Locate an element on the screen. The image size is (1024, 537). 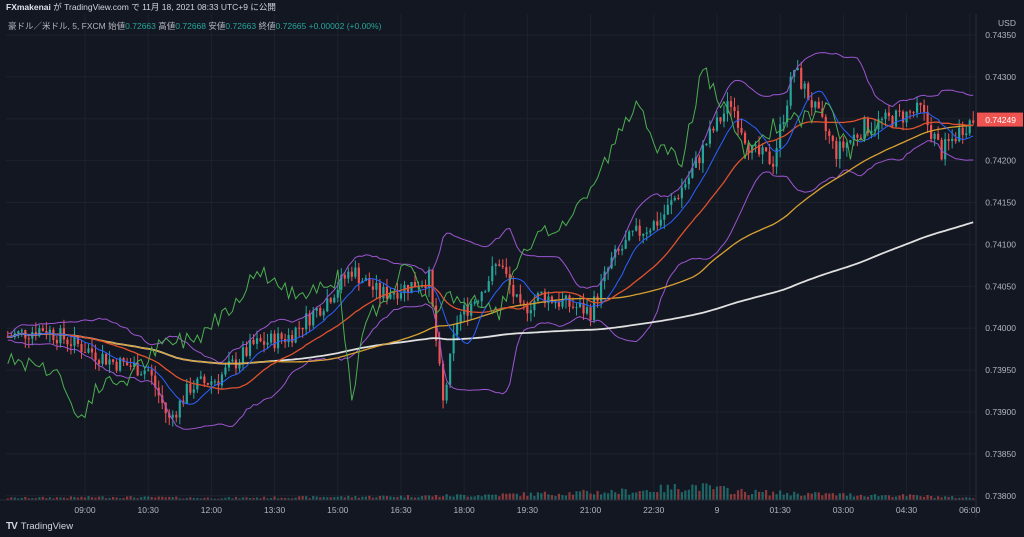
price-tick-label: 0.74300 is located at coordinates (1000, 77).